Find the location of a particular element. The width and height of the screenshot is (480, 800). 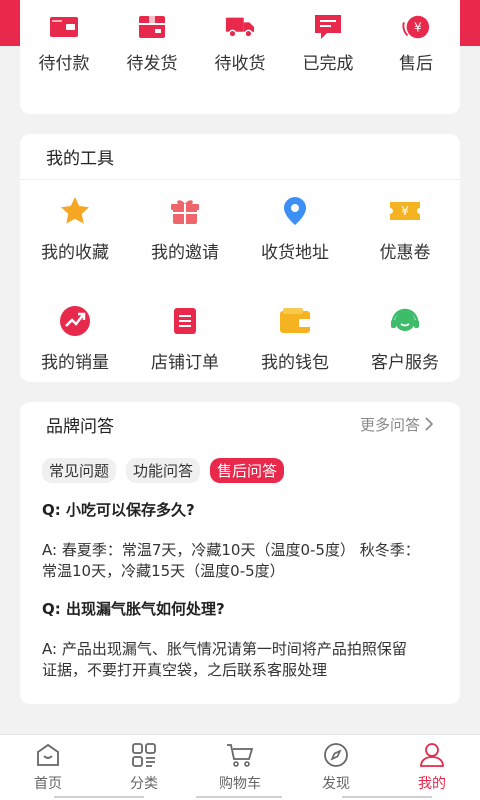

nav-discover: 发现 is located at coordinates (336, 767).